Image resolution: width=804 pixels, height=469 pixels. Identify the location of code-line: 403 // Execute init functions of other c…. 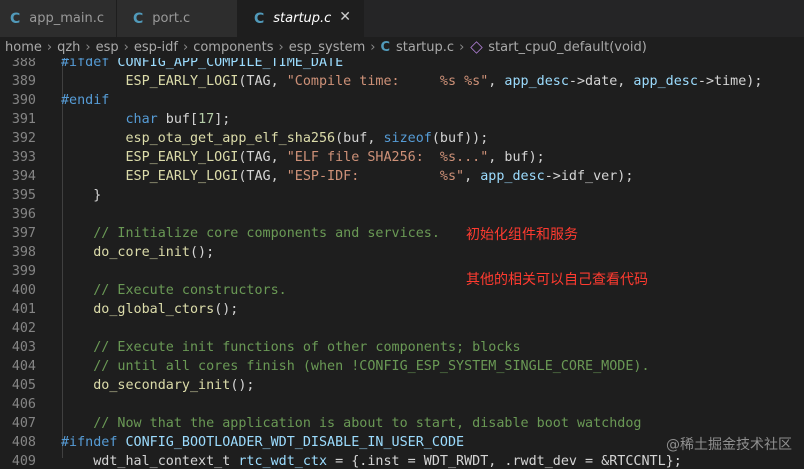
(402, 347).